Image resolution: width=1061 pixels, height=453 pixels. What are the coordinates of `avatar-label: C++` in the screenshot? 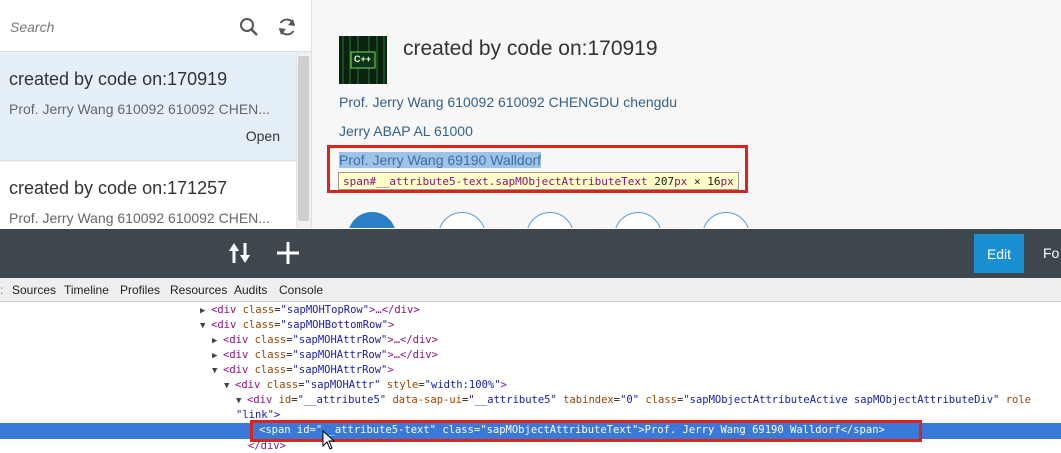 It's located at (363, 59).